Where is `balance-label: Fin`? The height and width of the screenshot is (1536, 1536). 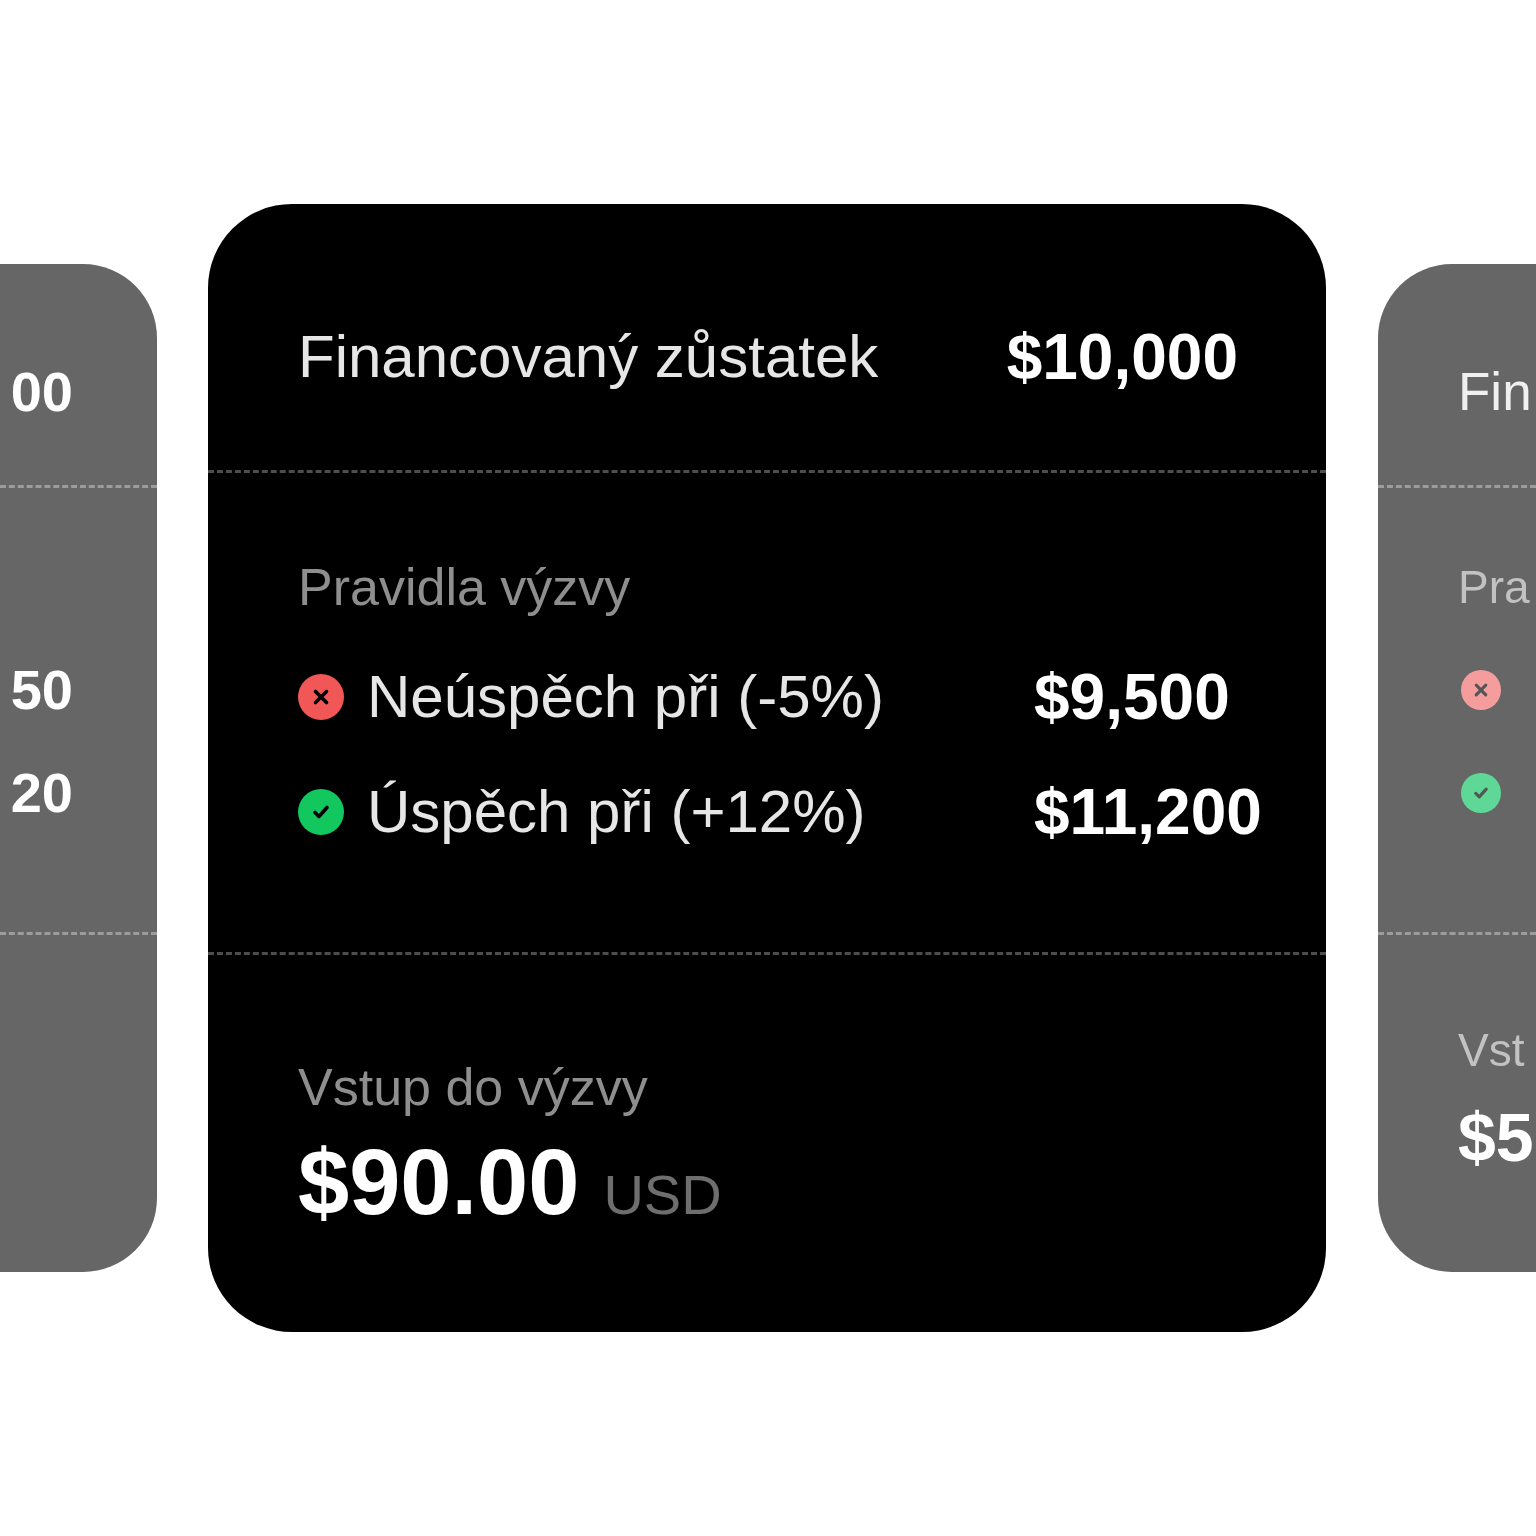 balance-label: Fin is located at coordinates (1495, 392).